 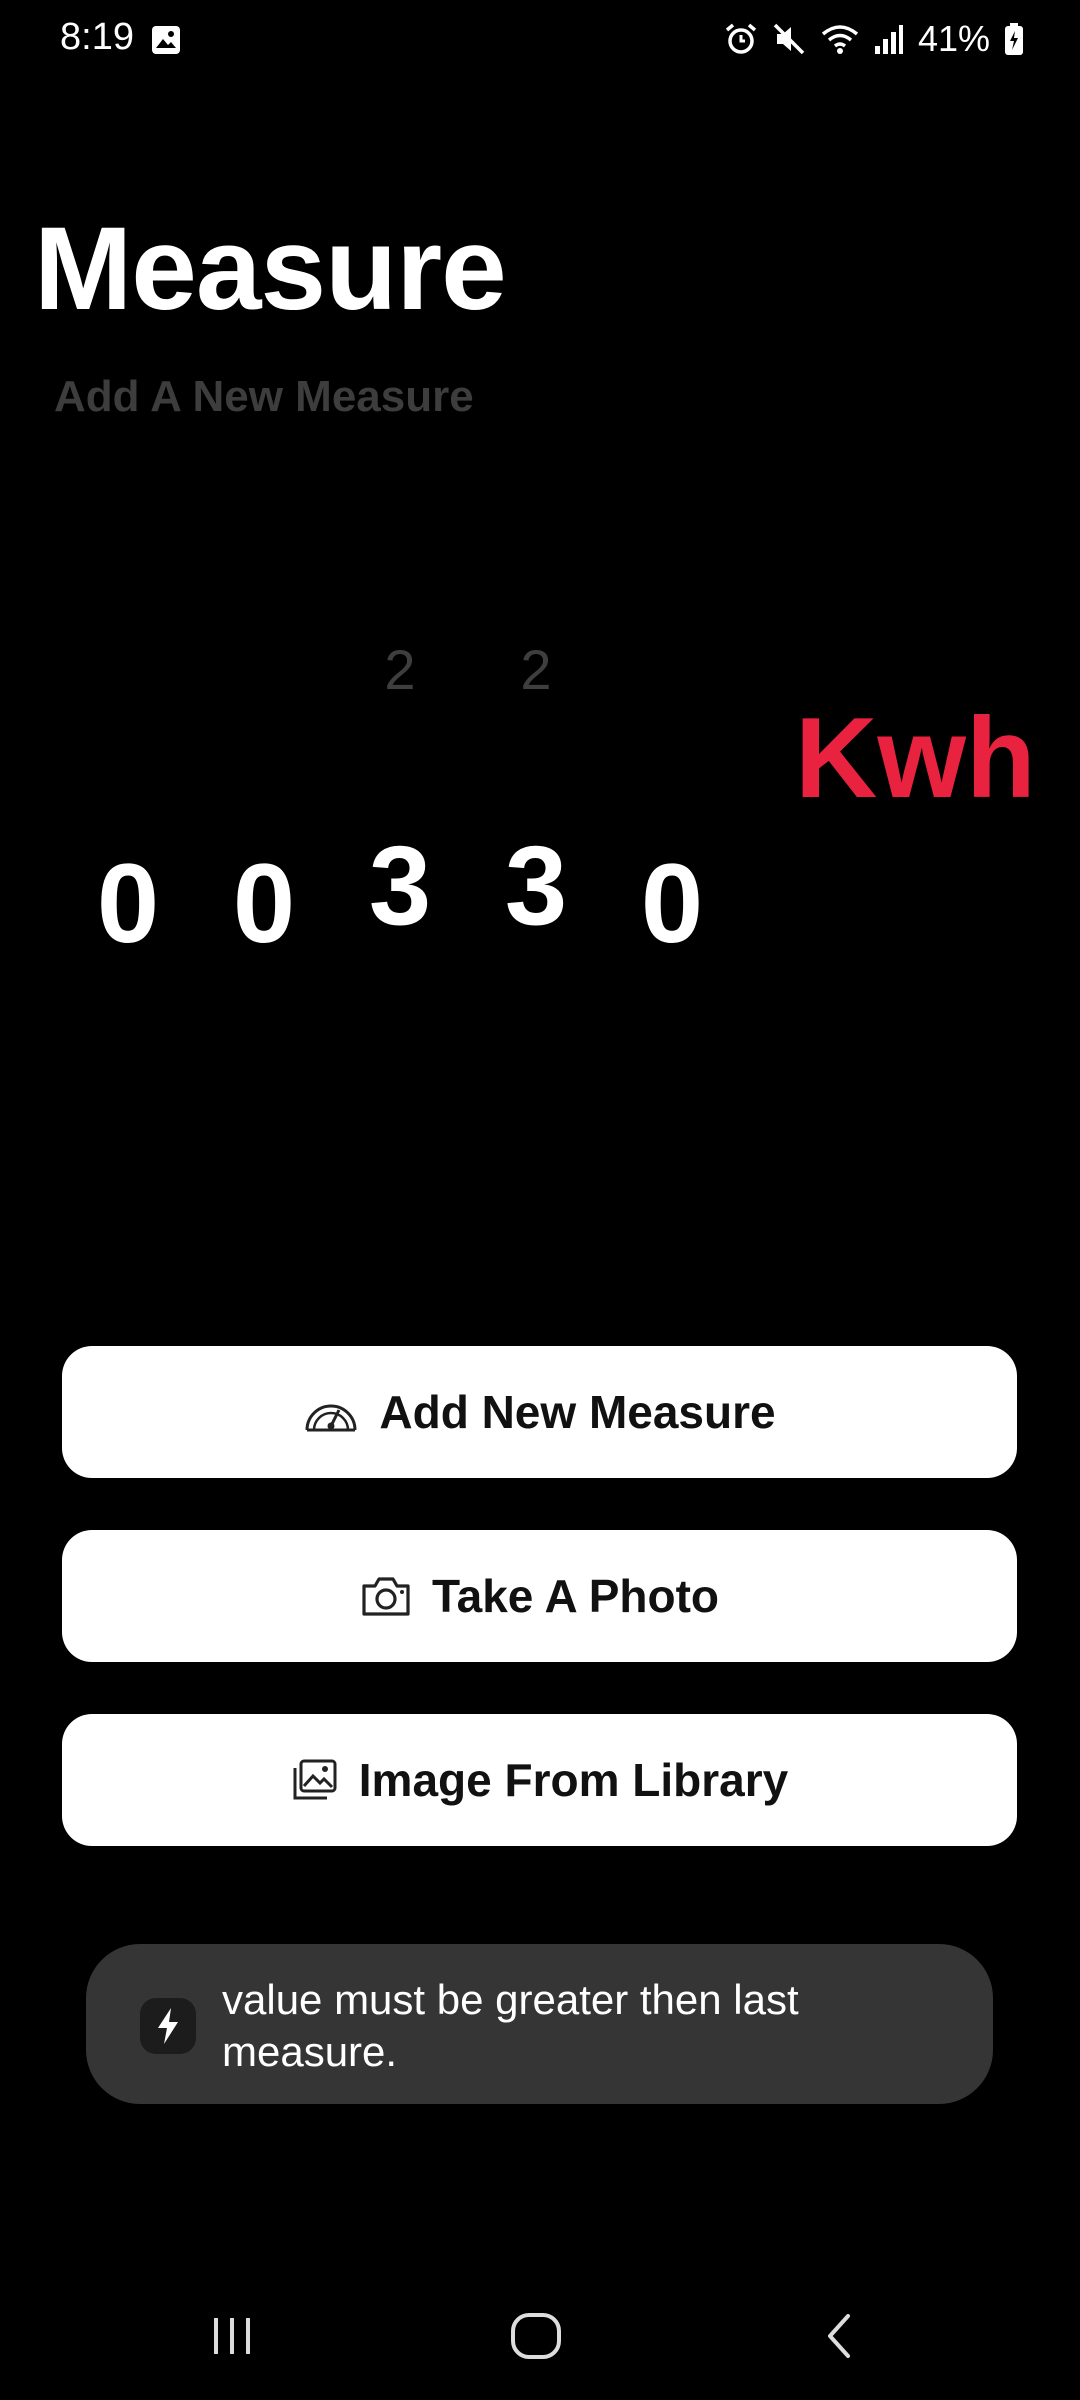 I want to click on digit-4: 3, so click(x=536, y=886).